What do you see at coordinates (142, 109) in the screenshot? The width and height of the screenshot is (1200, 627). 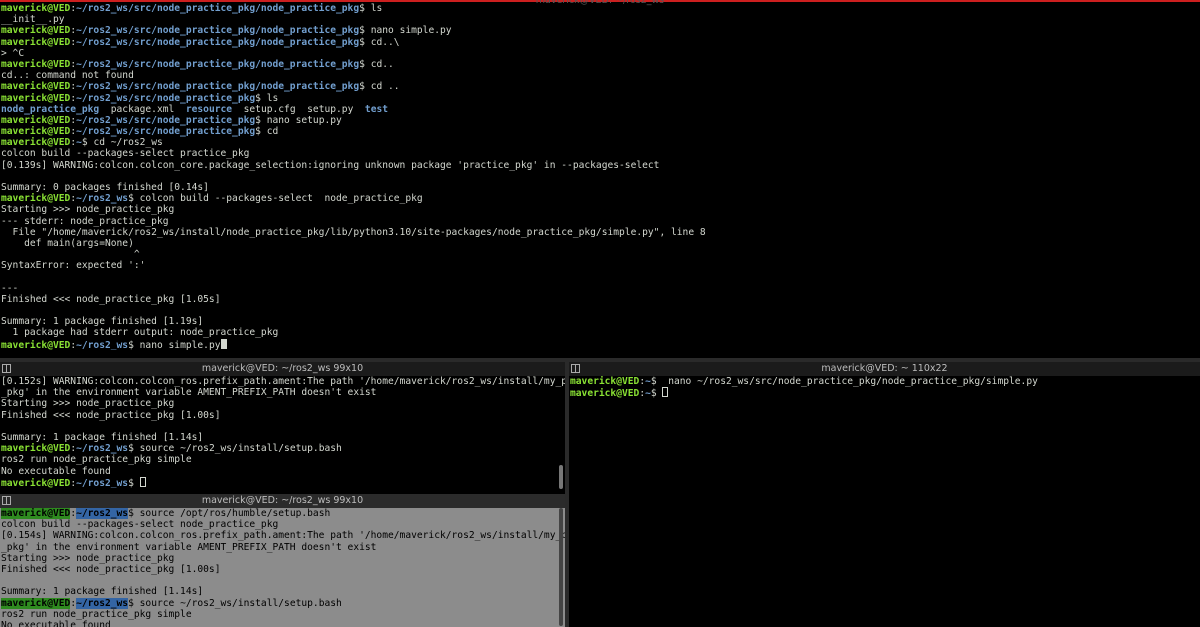 I see `file-entry: package.xml` at bounding box center [142, 109].